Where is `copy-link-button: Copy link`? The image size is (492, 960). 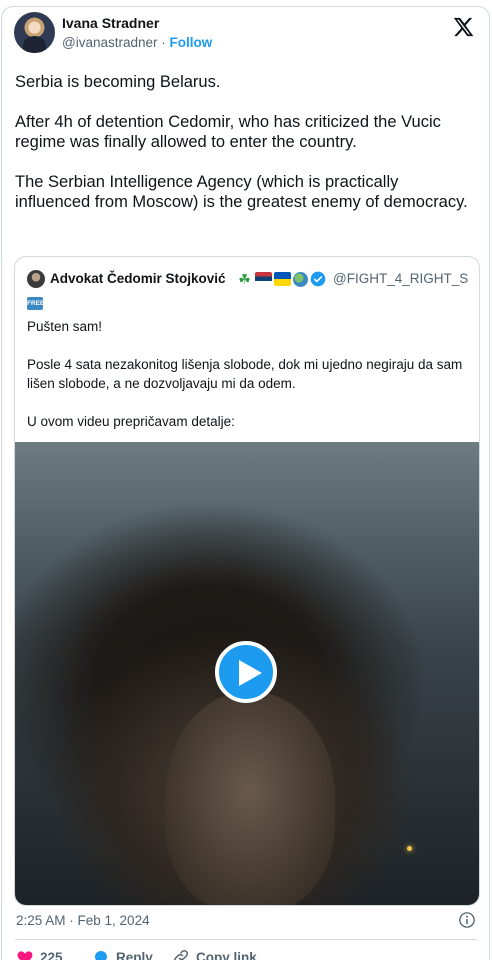 copy-link-button: Copy link is located at coordinates (214, 954).